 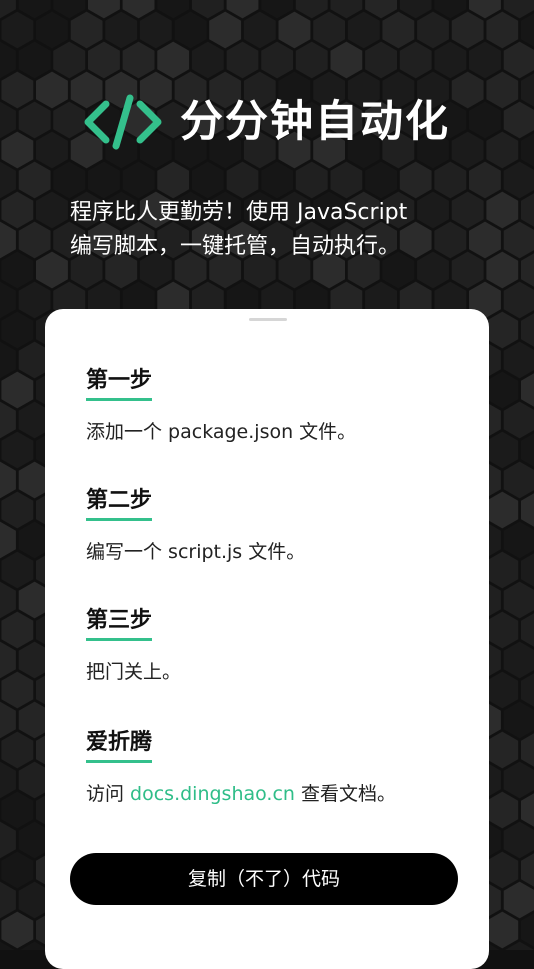 What do you see at coordinates (195, 525) in the screenshot?
I see `step-2: 第二步 编写一个 script.js 文件。` at bounding box center [195, 525].